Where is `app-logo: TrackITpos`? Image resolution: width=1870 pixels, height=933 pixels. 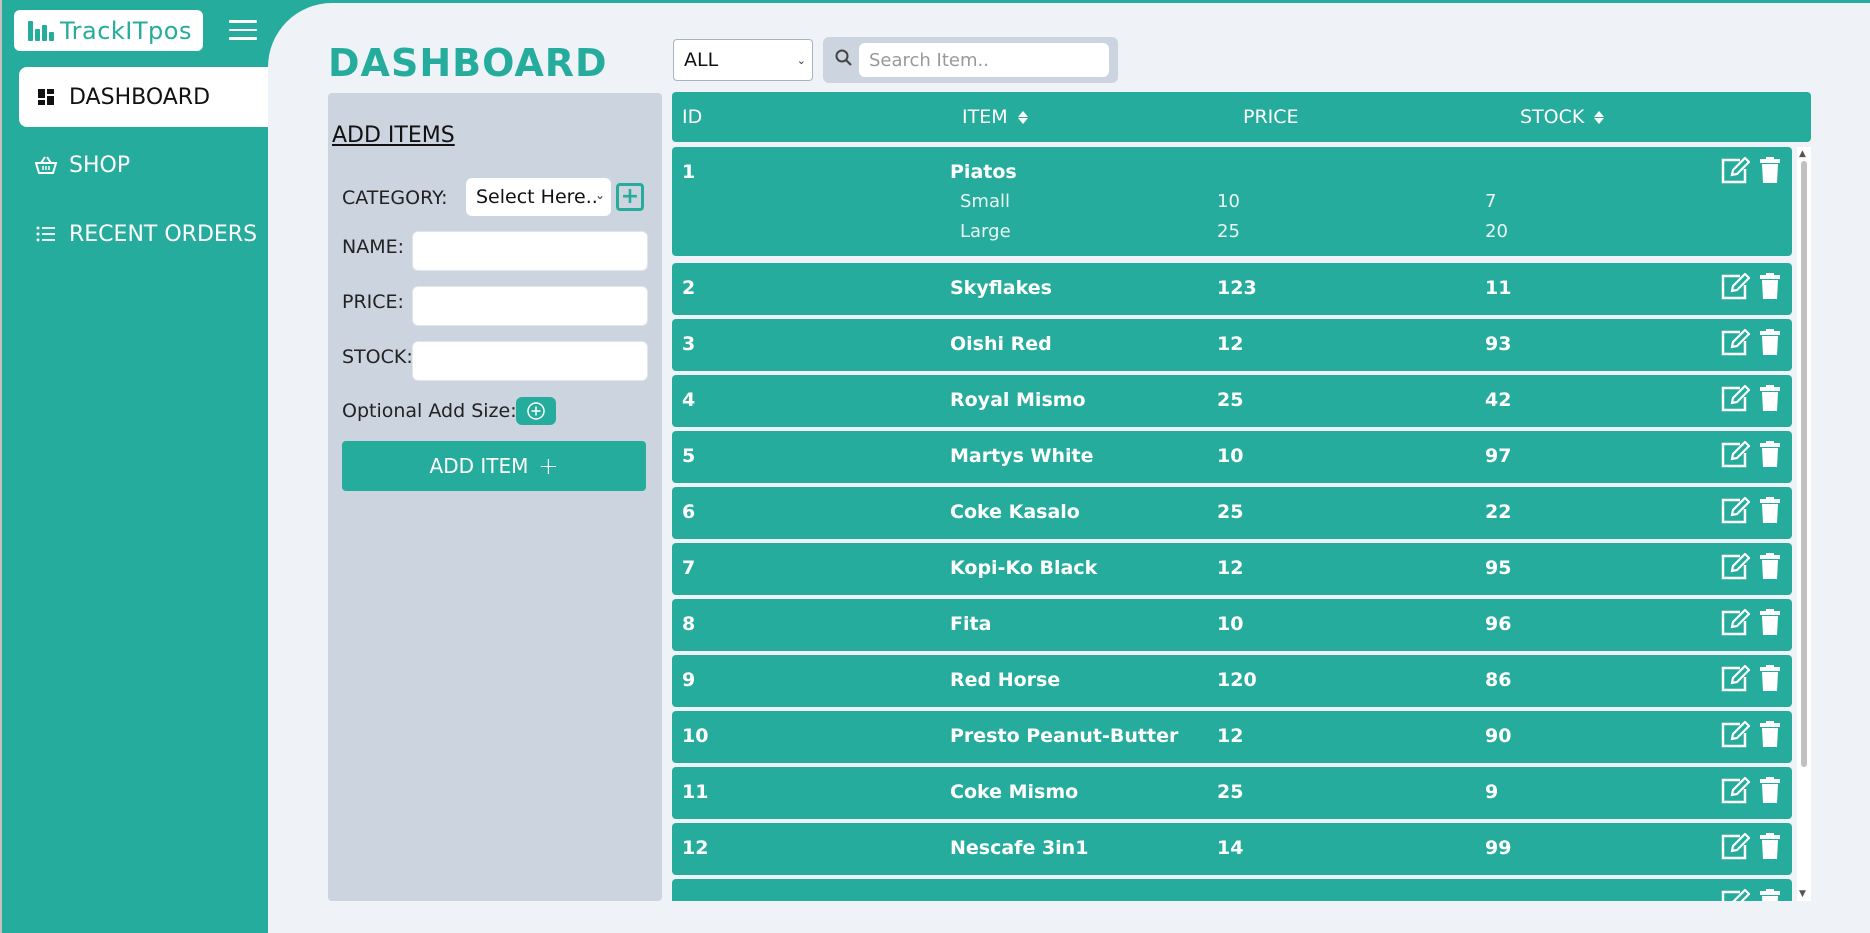
app-logo: TrackITpos is located at coordinates (108, 30).